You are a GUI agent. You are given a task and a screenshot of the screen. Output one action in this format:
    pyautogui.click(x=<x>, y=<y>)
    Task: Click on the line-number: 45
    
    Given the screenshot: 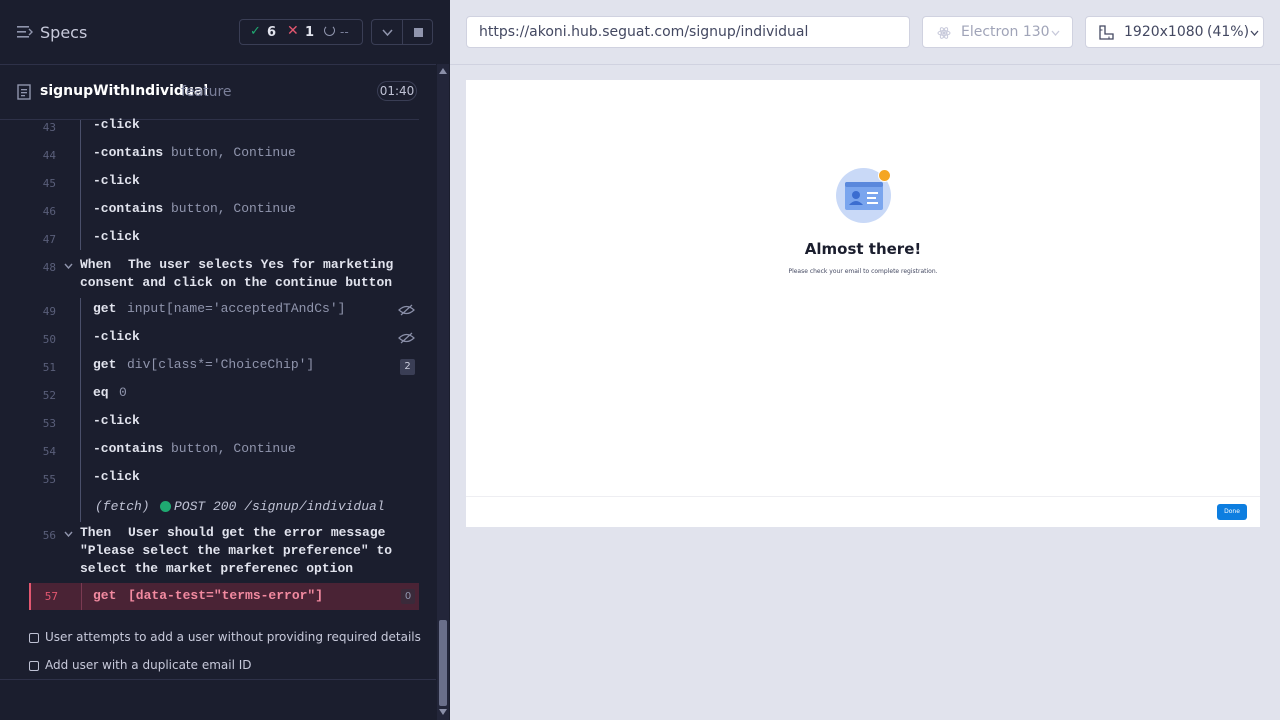 What is the action you would take?
    pyautogui.click(x=49, y=183)
    